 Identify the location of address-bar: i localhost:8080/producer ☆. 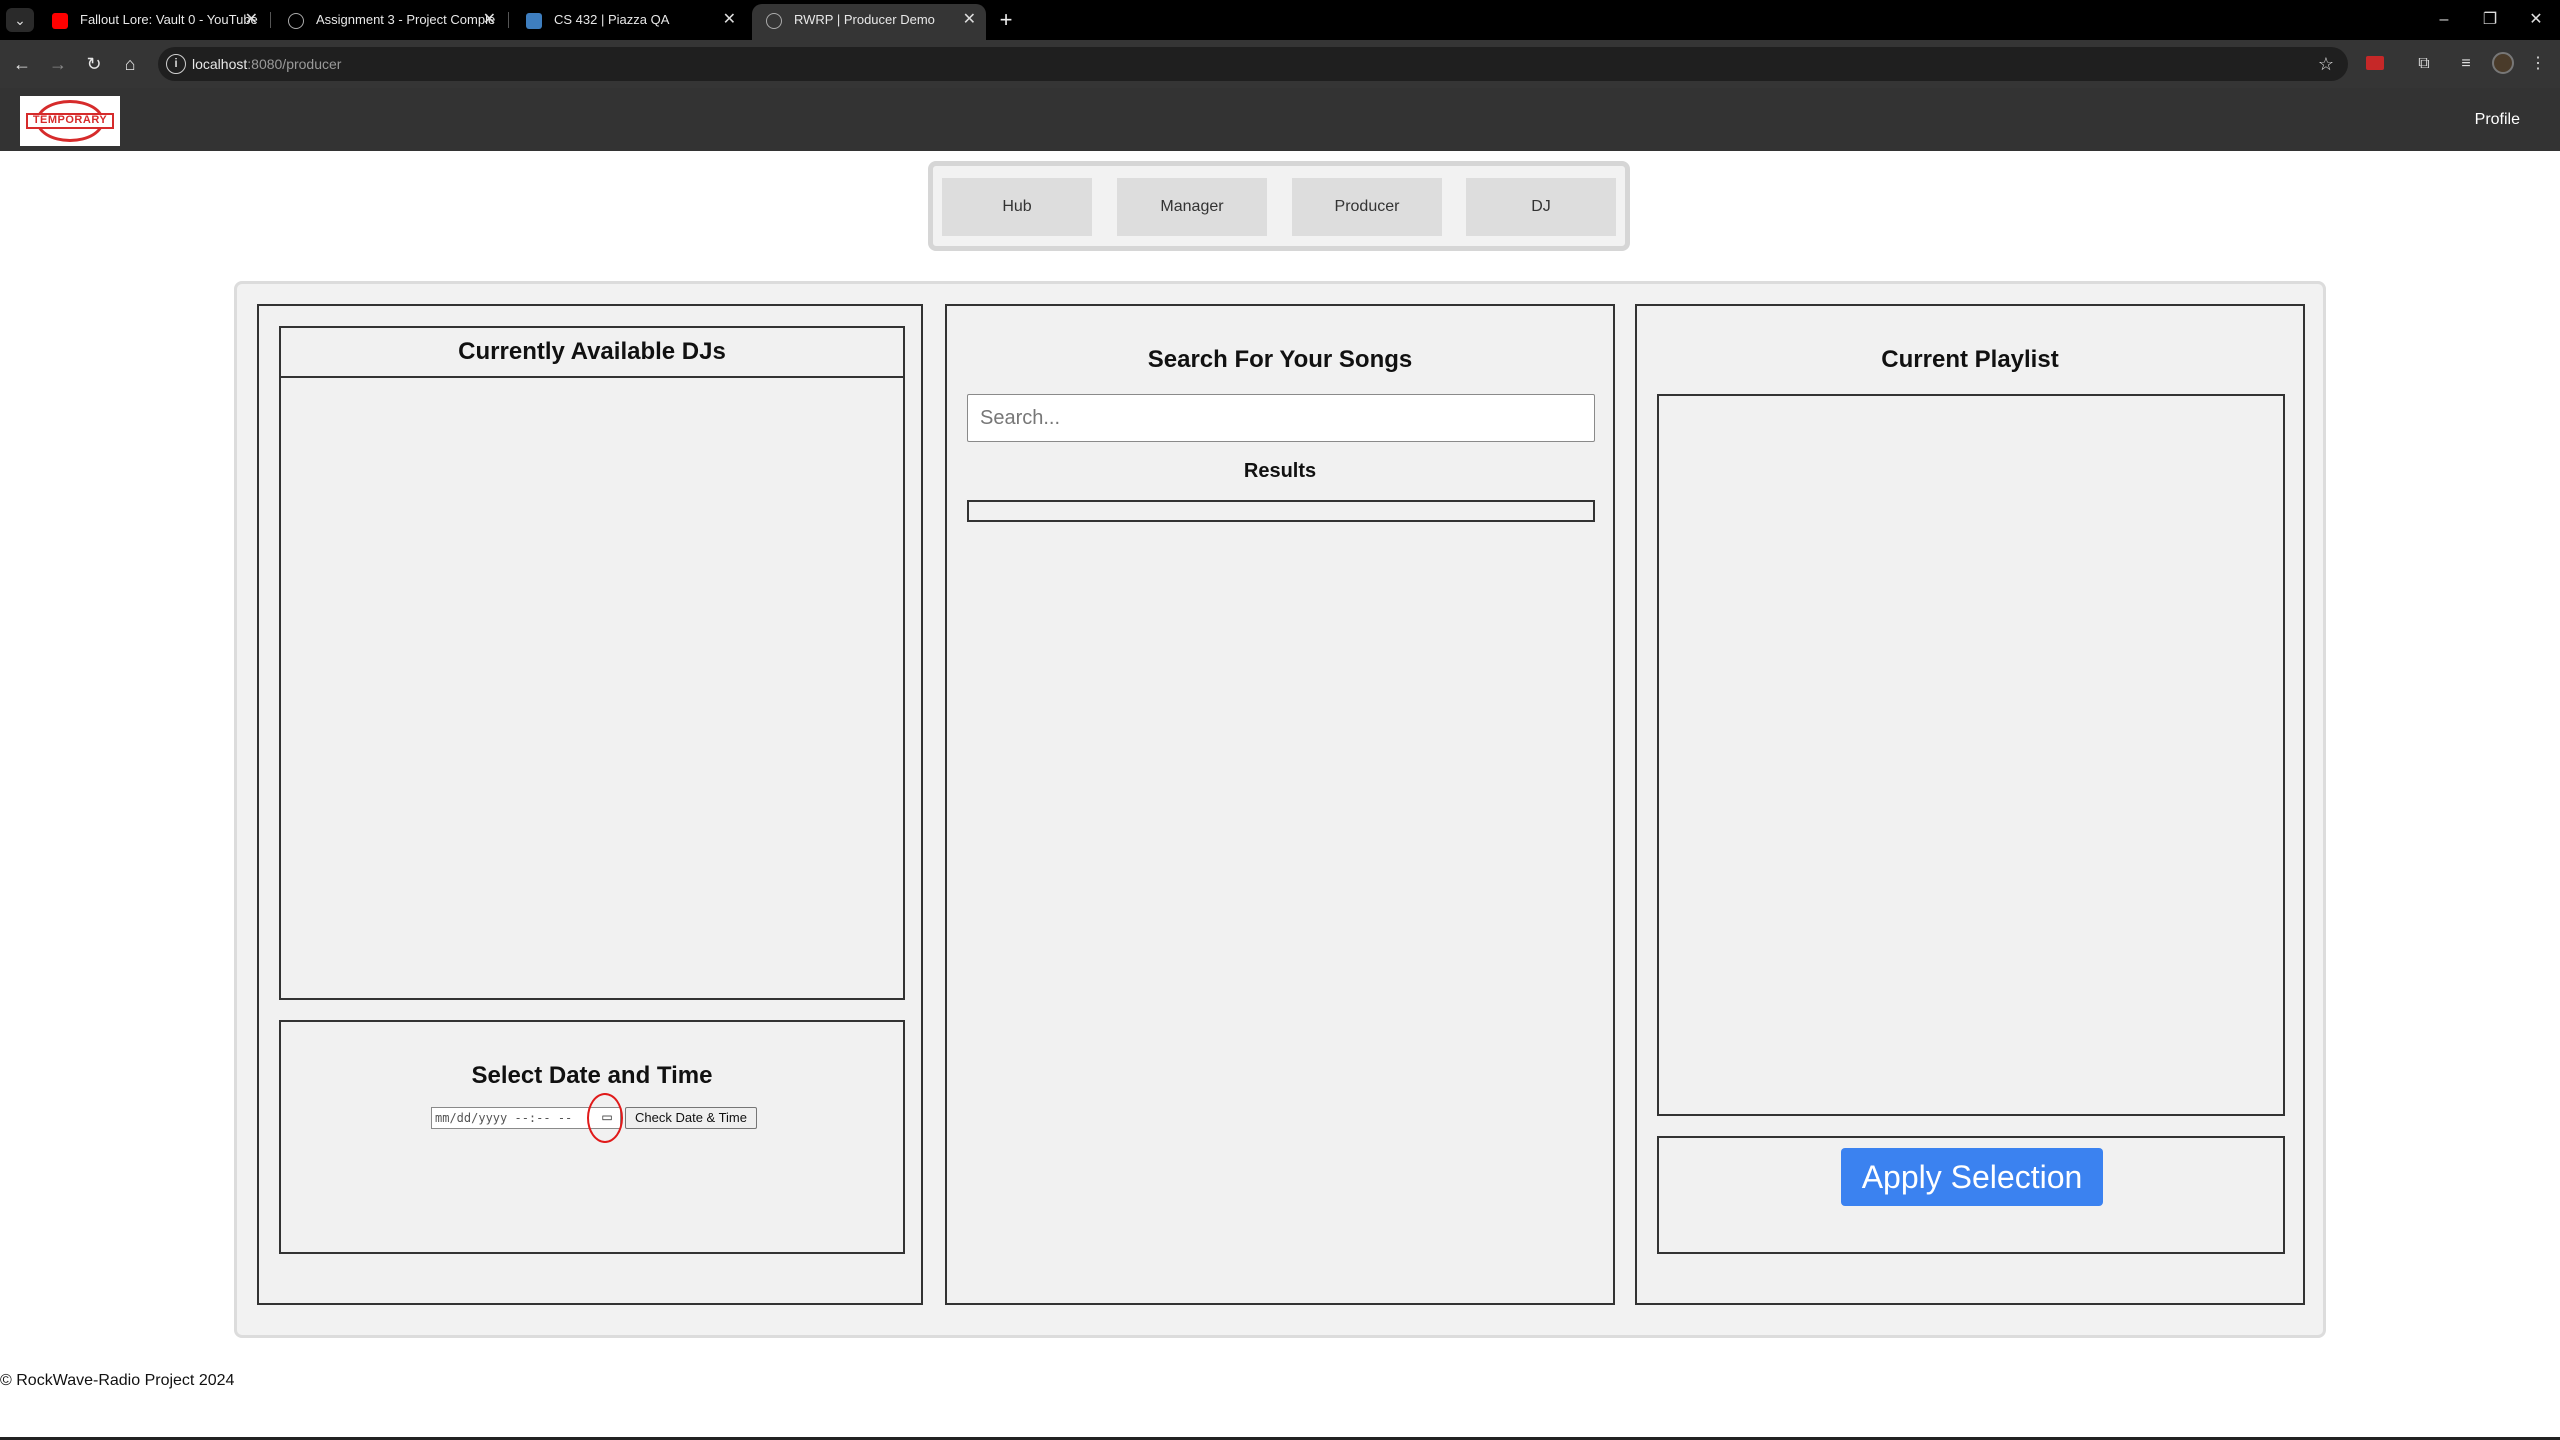
(1253, 64).